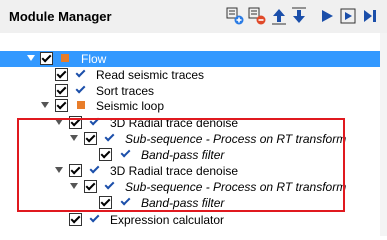 This screenshot has width=387, height=240. Describe the element at coordinates (190, 106) in the screenshot. I see `tree-row-seismic-loop: Seismic loop` at that location.